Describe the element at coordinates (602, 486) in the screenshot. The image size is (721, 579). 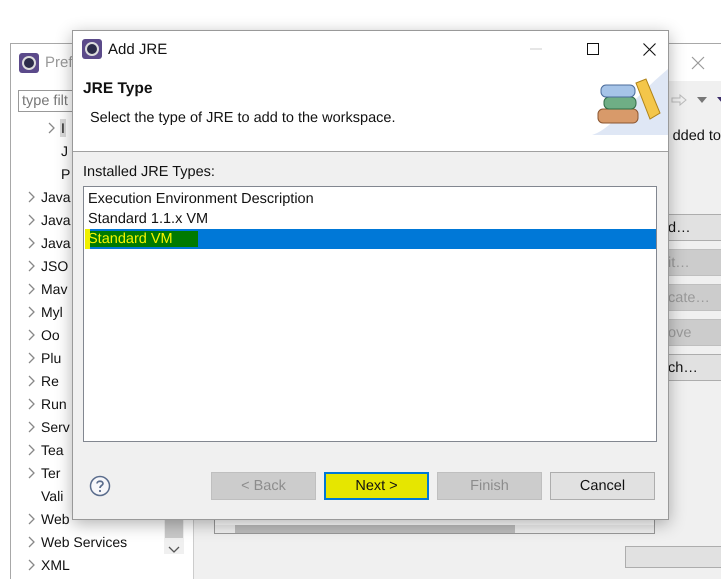
I see `wizard-button: Cancel` at that location.